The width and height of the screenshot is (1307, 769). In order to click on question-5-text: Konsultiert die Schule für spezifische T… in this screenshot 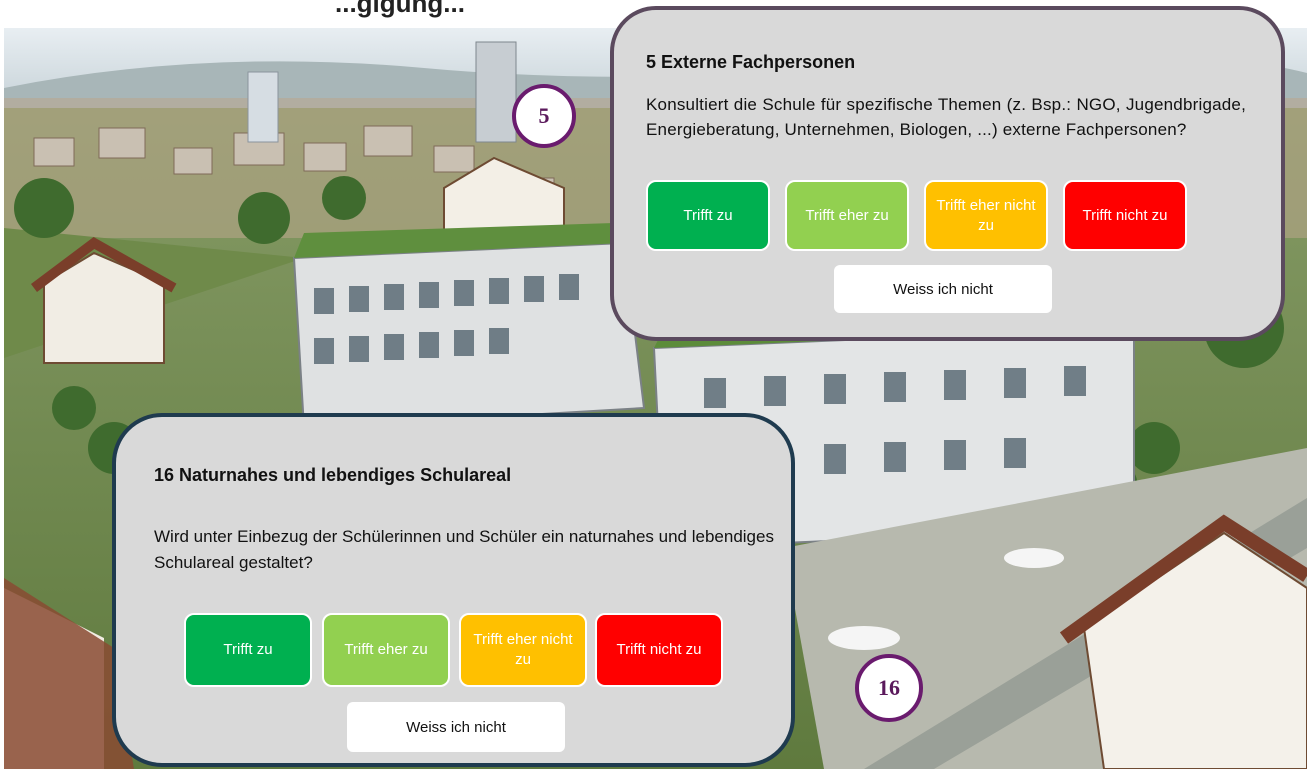, I will do `click(946, 117)`.